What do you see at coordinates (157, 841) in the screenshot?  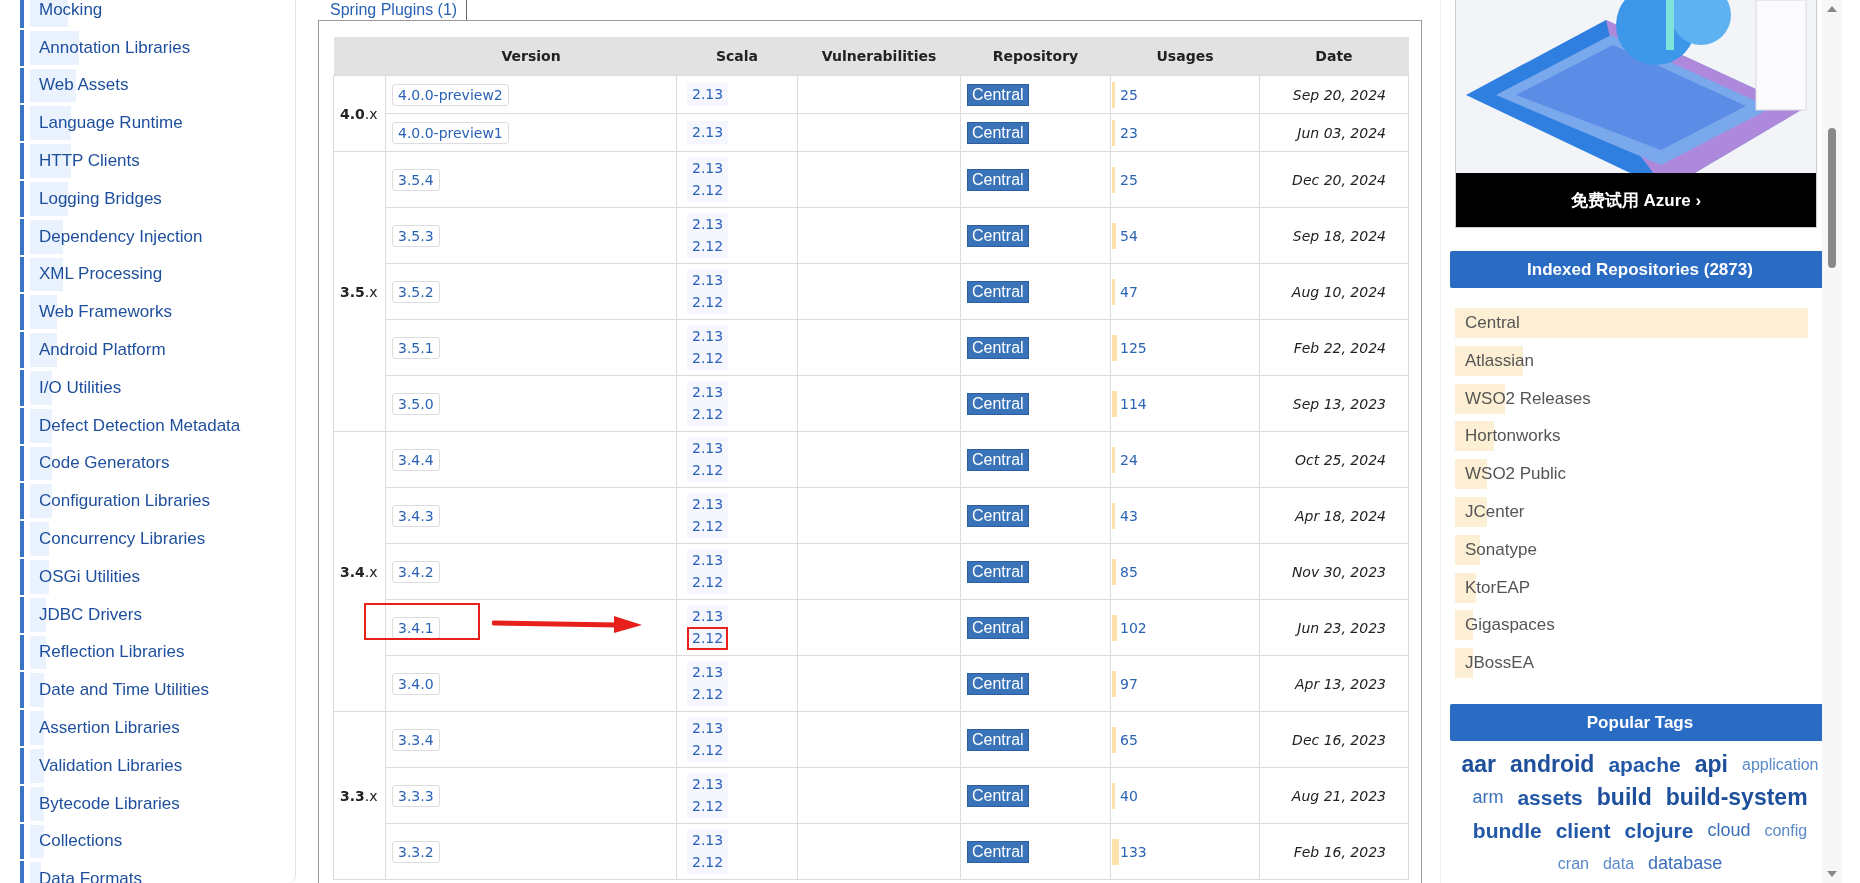 I see `sidebar-item: Collections` at bounding box center [157, 841].